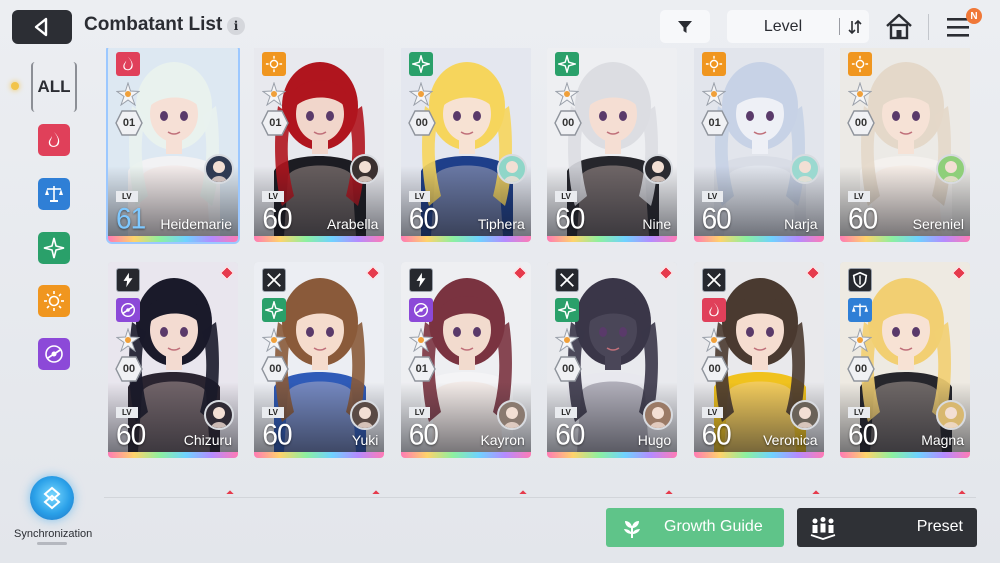 The image size is (1000, 563). Describe the element at coordinates (319, 145) in the screenshot. I see `combatant-card: 01 LV 60 Arabella` at that location.